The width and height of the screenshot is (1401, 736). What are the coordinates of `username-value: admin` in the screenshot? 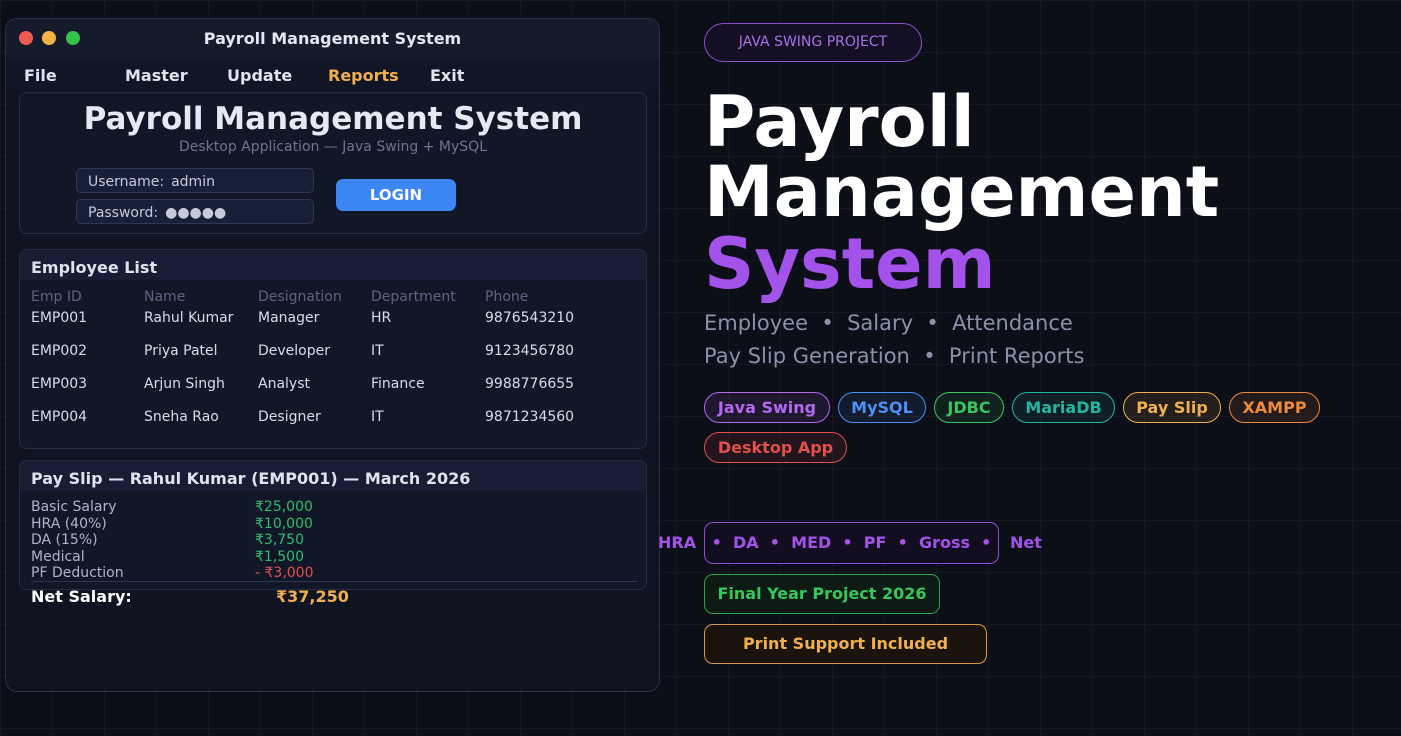 It's located at (193, 182).